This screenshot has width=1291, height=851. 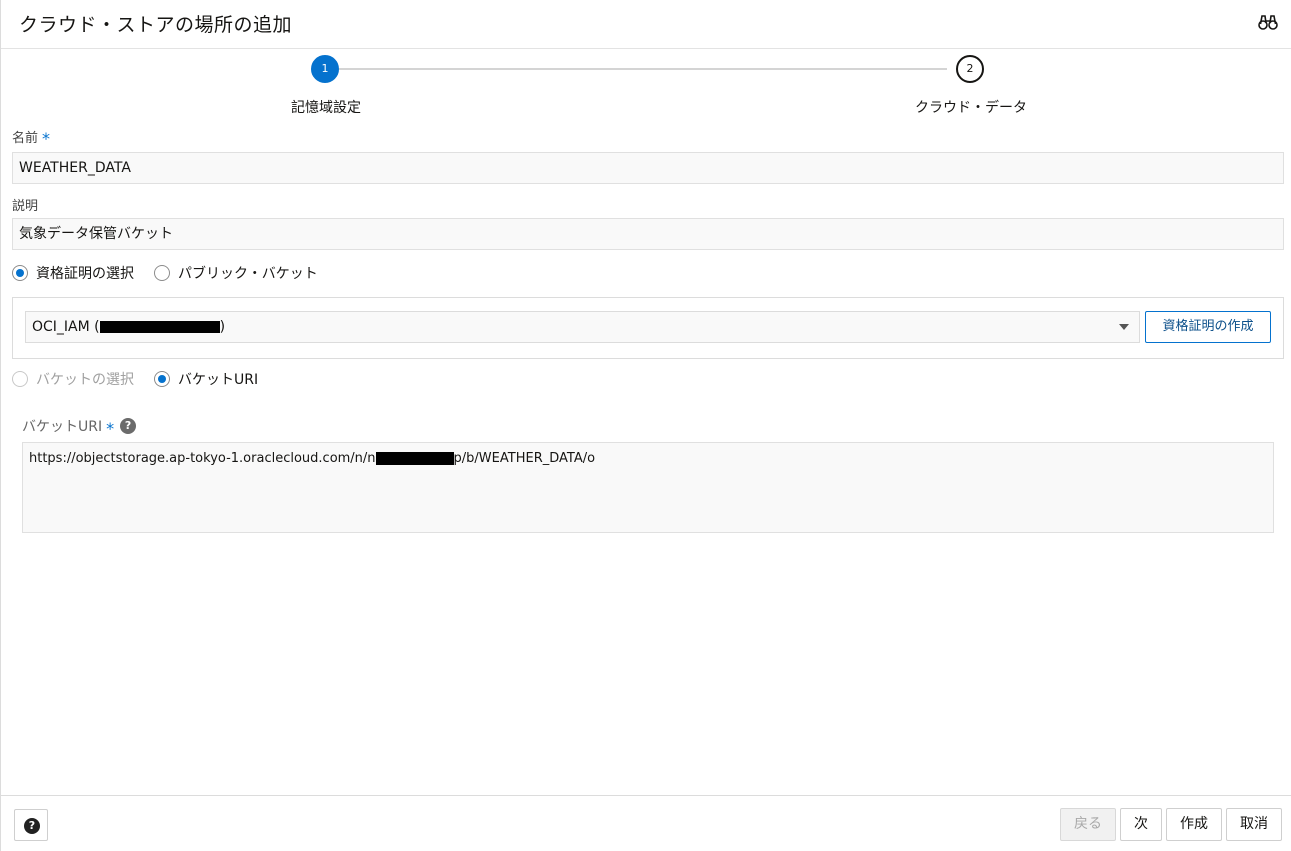 What do you see at coordinates (20, 379) in the screenshot?
I see `bucket-select-radio` at bounding box center [20, 379].